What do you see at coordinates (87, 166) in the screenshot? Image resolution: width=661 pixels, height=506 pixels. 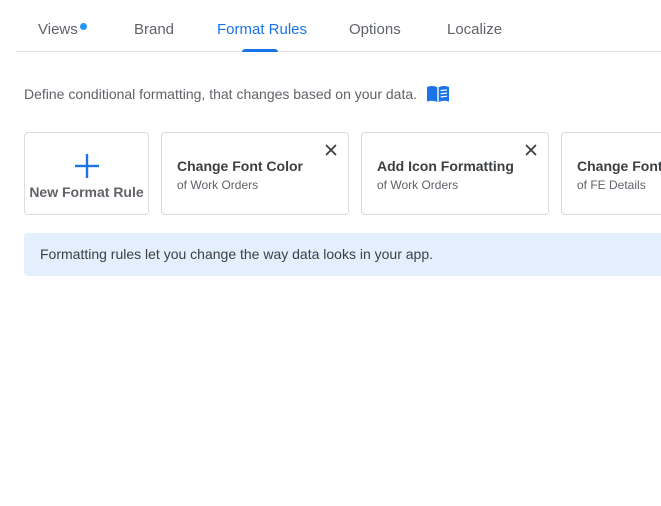 I see `plus-icon` at bounding box center [87, 166].